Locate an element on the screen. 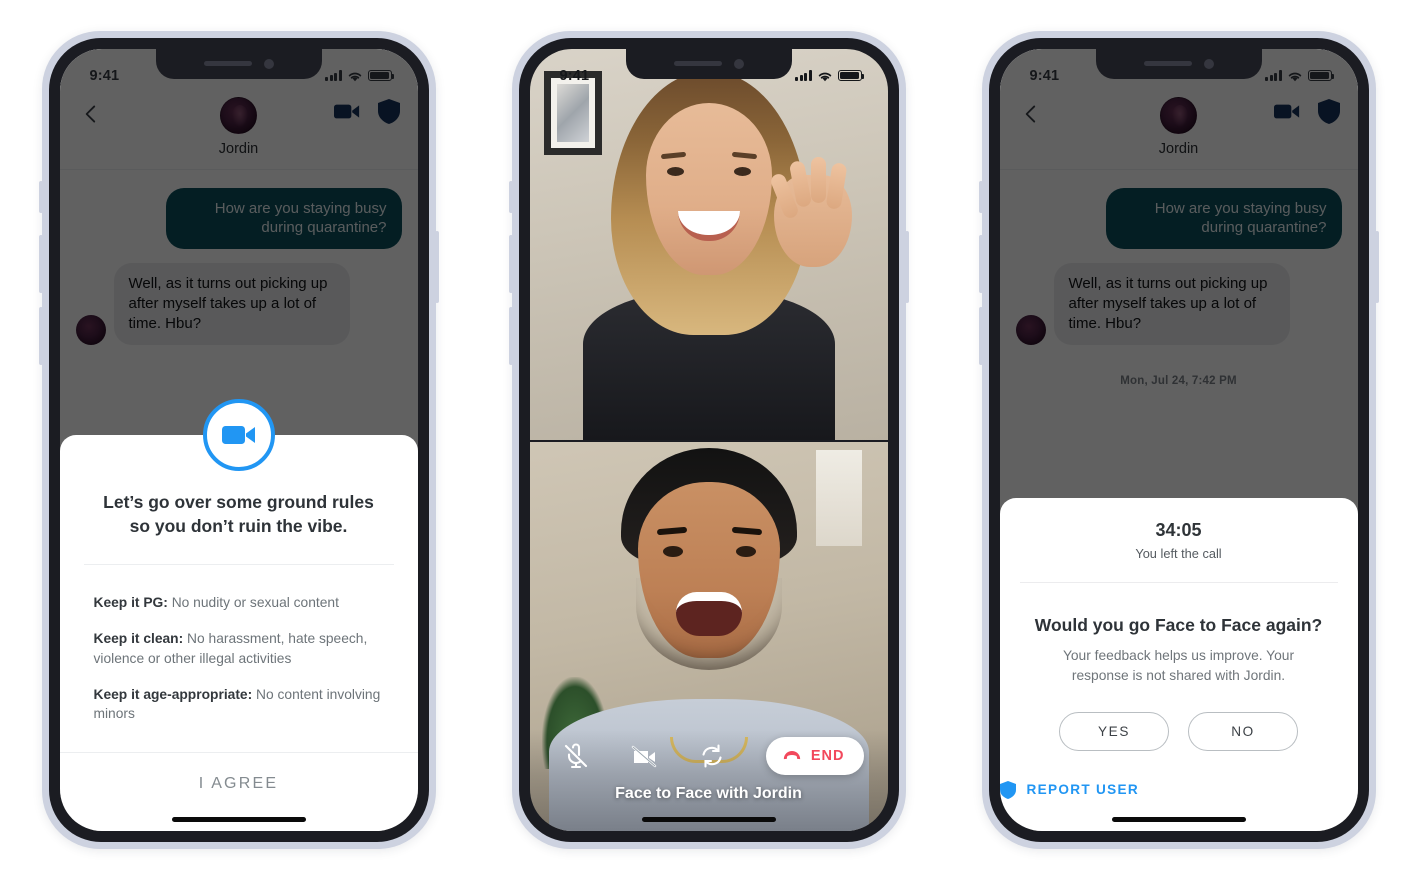  feedback-answer-buttons: YES NO is located at coordinates (1179, 718).